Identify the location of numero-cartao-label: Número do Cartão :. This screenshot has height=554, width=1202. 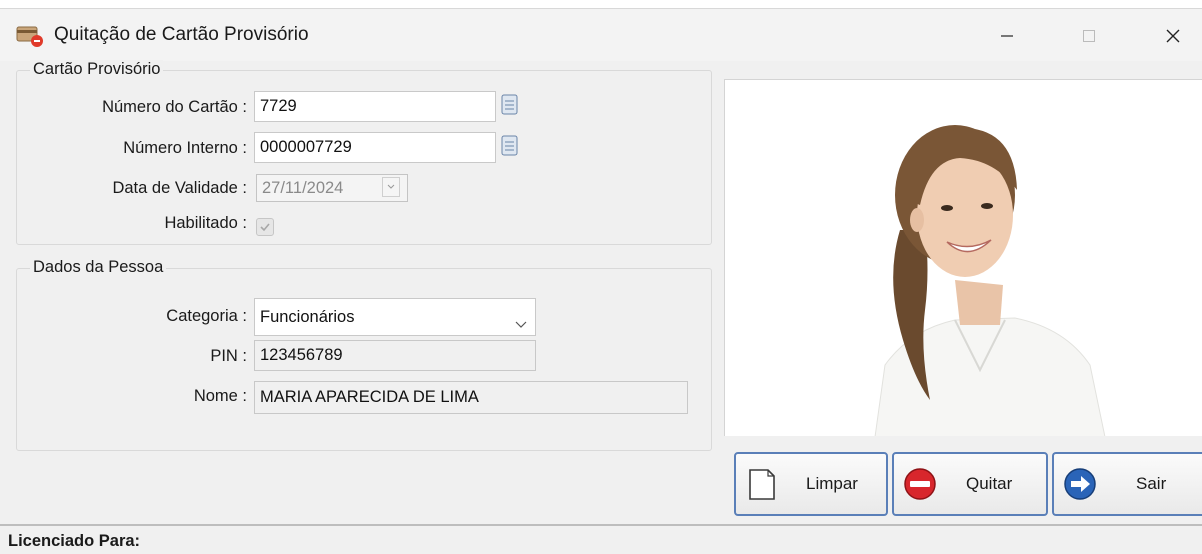
(174, 107).